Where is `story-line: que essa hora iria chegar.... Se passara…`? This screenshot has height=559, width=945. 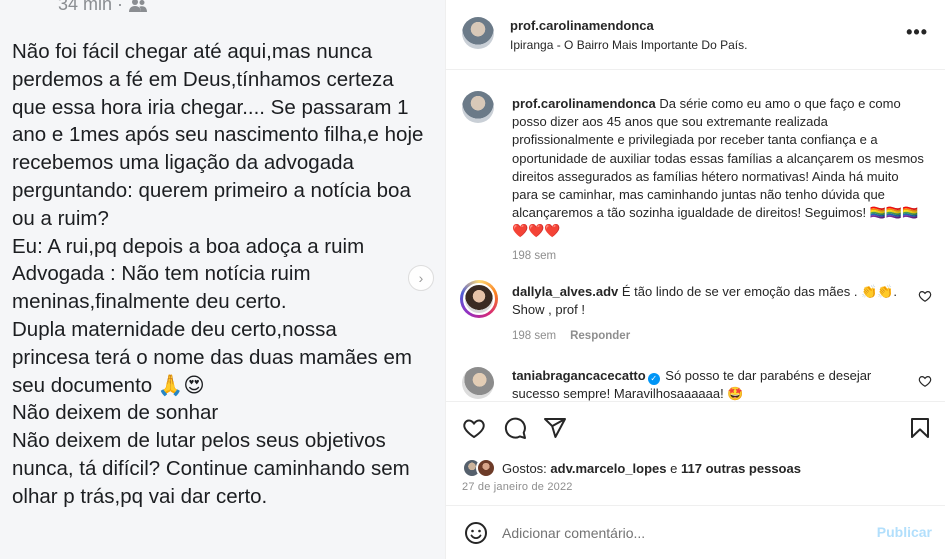 story-line: que essa hora iria chegar.... Se passara… is located at coordinates (210, 107).